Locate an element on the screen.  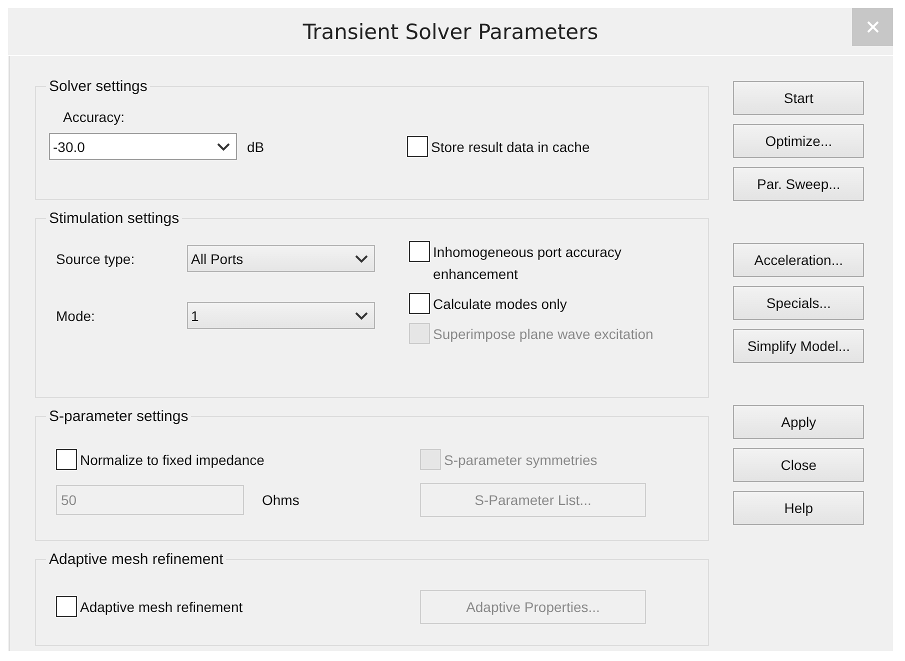
unit-label: dB is located at coordinates (256, 146).